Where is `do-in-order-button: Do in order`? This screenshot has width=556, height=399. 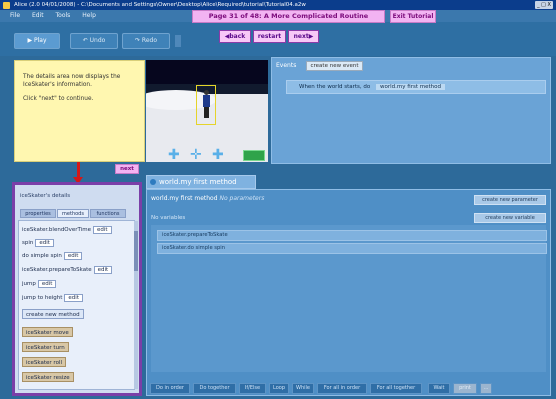
do-in-order-button: Do in order is located at coordinates (170, 388).